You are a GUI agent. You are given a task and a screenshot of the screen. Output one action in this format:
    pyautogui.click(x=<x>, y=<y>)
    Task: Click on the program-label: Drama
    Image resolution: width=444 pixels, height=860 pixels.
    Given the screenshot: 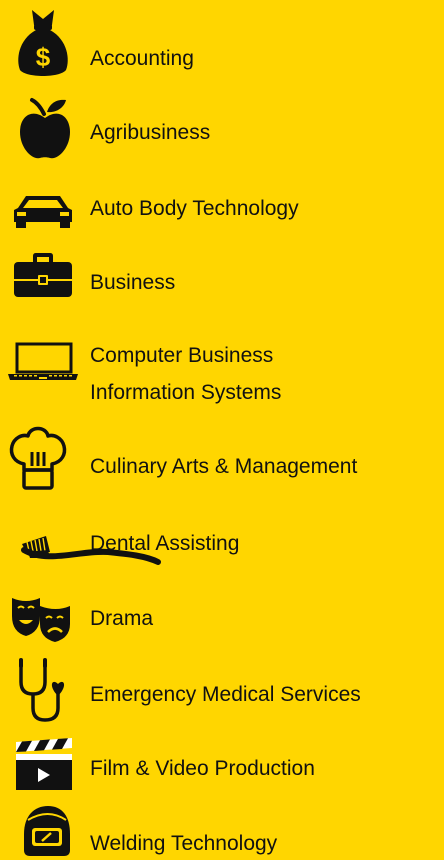 What is the action you would take?
    pyautogui.click(x=122, y=618)
    